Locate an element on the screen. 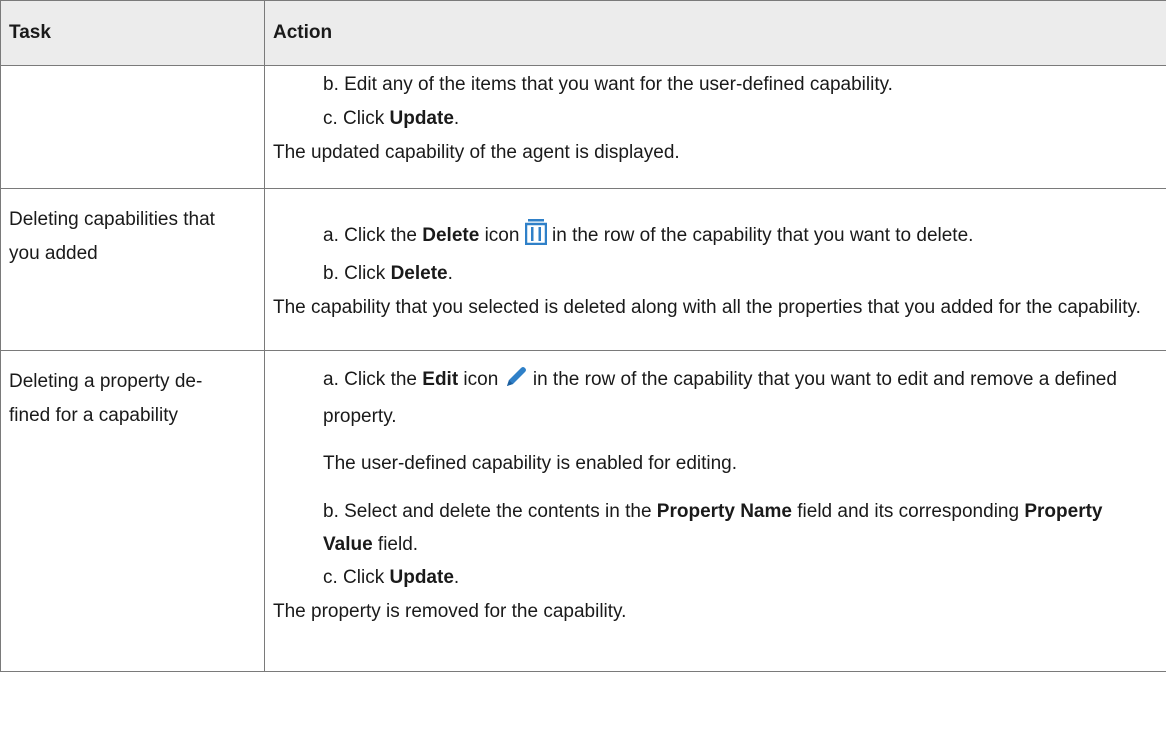 This screenshot has height=754, width=1166. table-header-row: Task Action is located at coordinates (583, 33).